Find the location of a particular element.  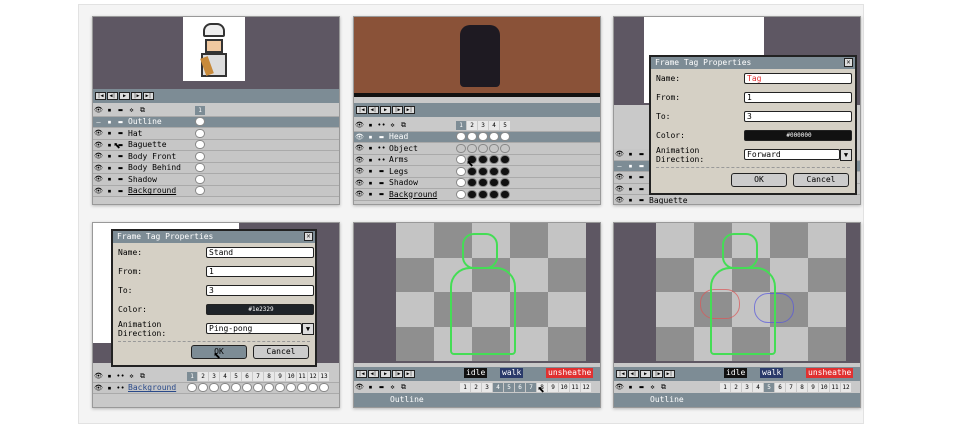

ok-button: OK is located at coordinates (759, 180).